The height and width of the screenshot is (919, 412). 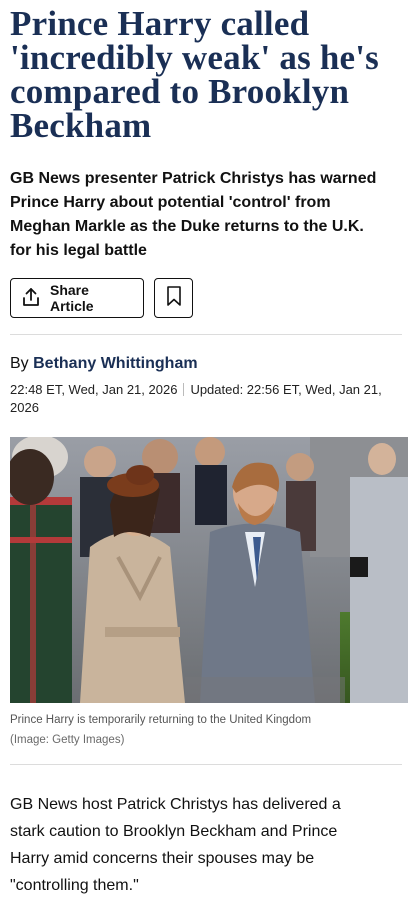 I want to click on updated-date: Updated: 22:56 ET, Wed, Jan 21,, so click(x=286, y=389).